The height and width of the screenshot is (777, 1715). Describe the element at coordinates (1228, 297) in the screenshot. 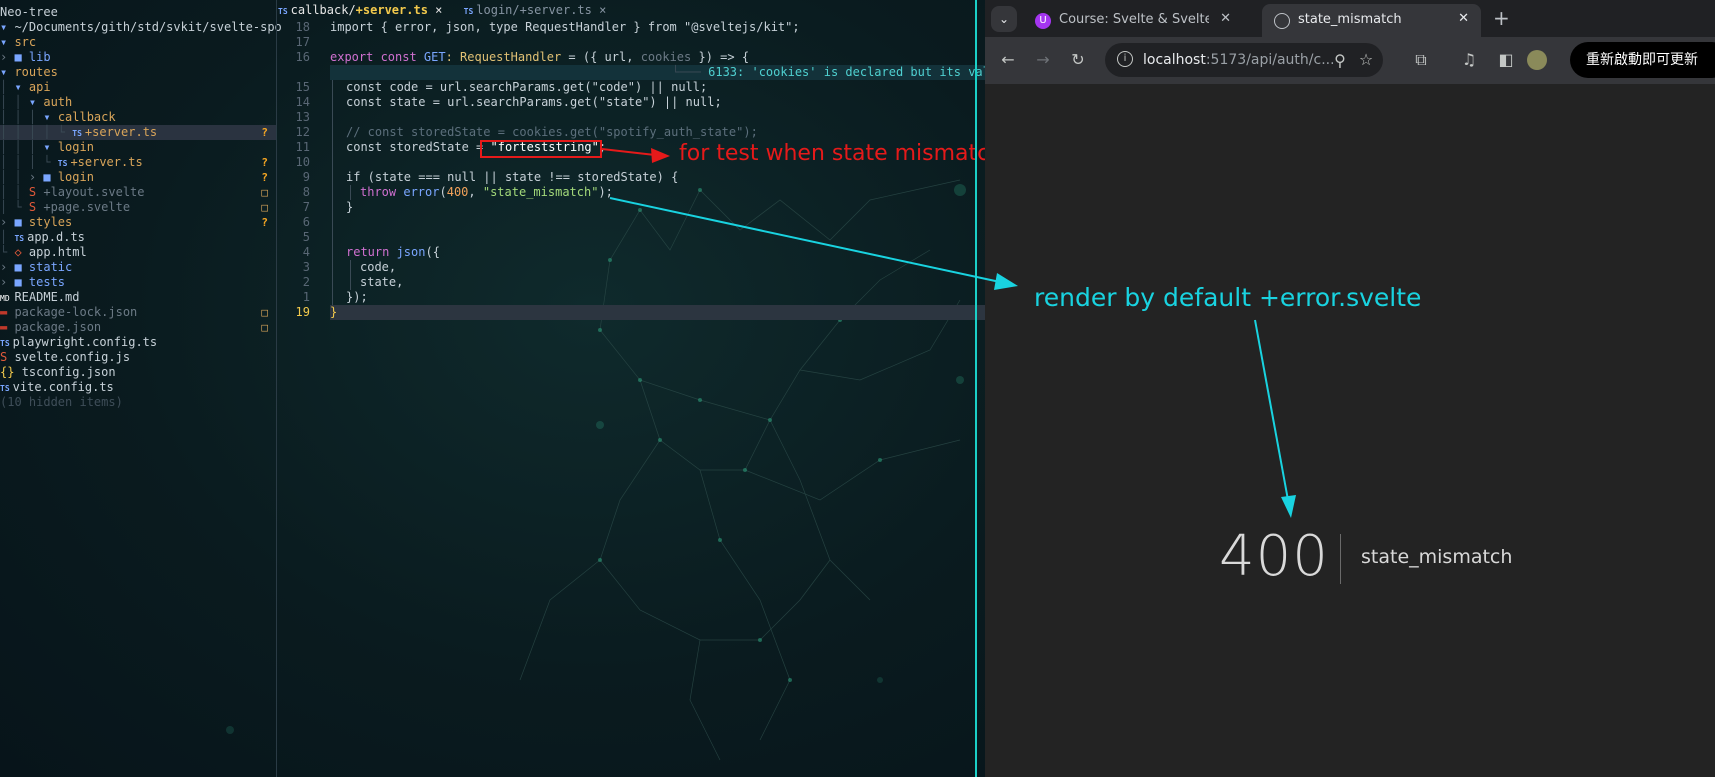

I see `annotation-note-cyan: render by default +error.svelte` at that location.